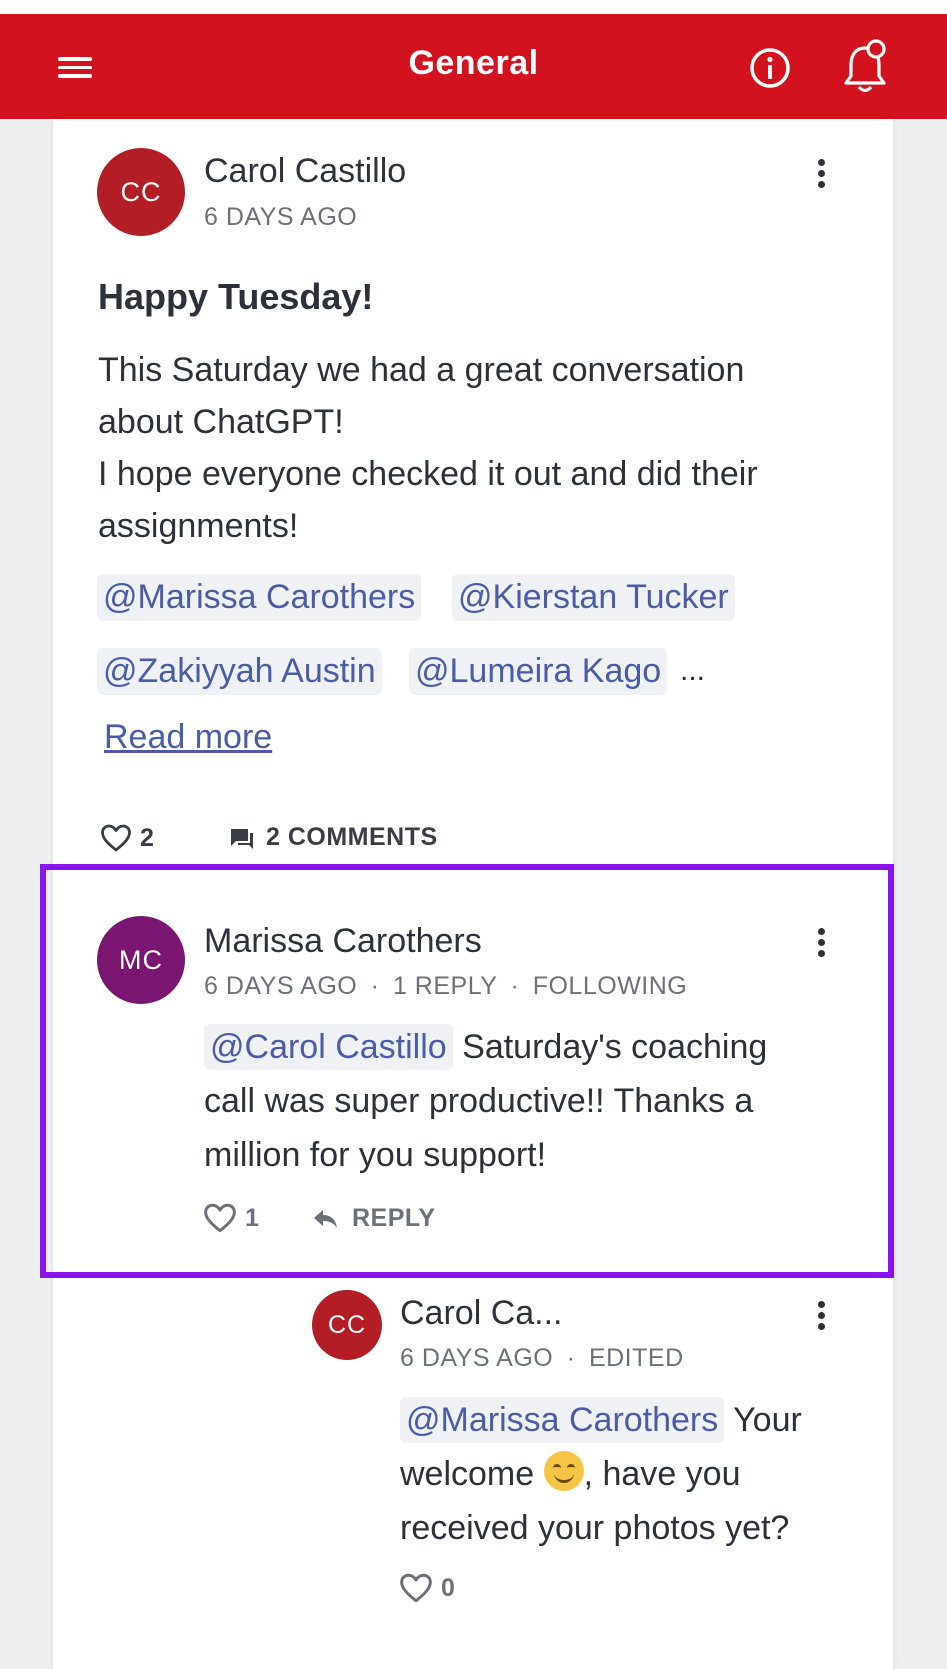  I want to click on comment-timestamp: 6 DAYS AGO, so click(281, 986).